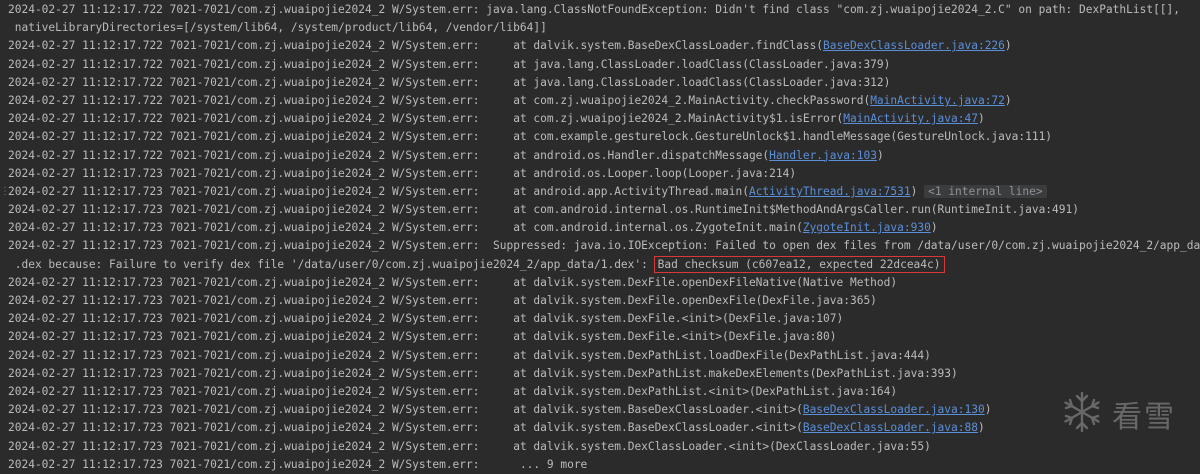  Describe the element at coordinates (894, 409) in the screenshot. I see `source-link: BaseDexClassLoader.java:130` at that location.